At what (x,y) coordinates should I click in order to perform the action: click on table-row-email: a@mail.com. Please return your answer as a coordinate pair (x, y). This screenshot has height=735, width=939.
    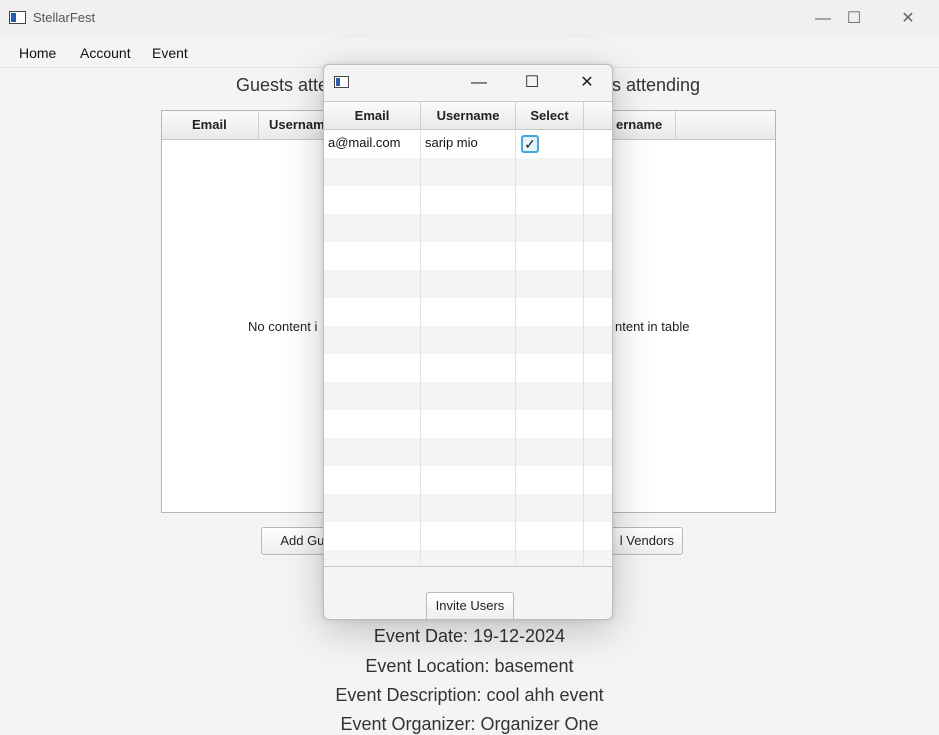
    Looking at the image, I should click on (364, 142).